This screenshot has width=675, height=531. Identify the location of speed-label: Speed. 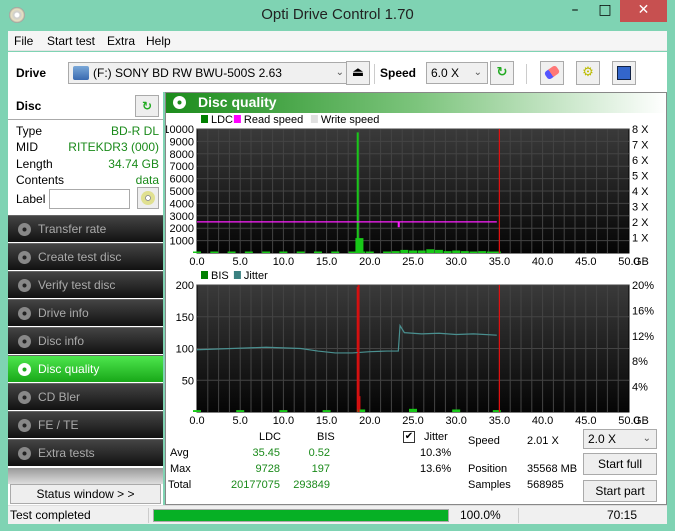
(398, 73).